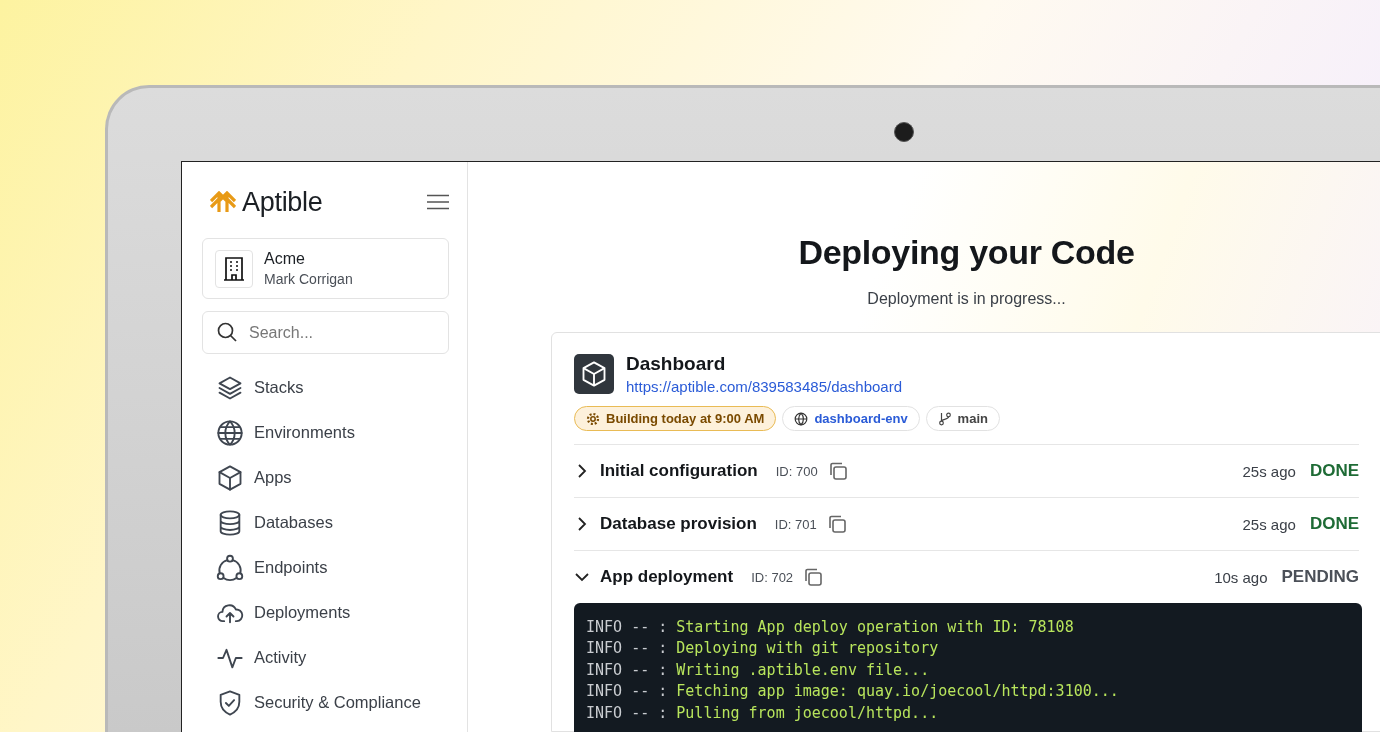 The image size is (1380, 732). I want to click on nav-item: Apps, so click(332, 477).